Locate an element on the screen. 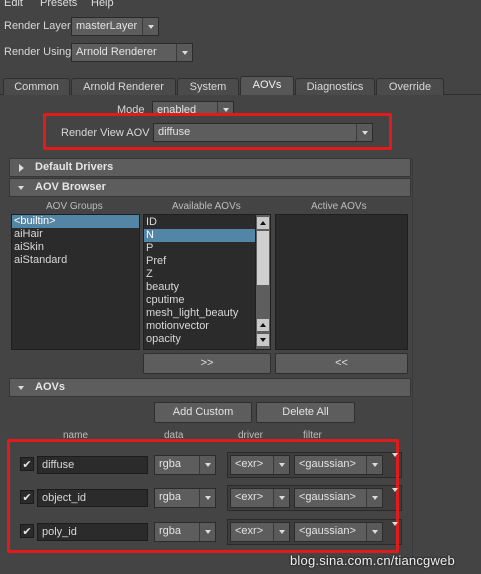 The image size is (481, 574). expand-arrow-icon is located at coordinates (21, 168).